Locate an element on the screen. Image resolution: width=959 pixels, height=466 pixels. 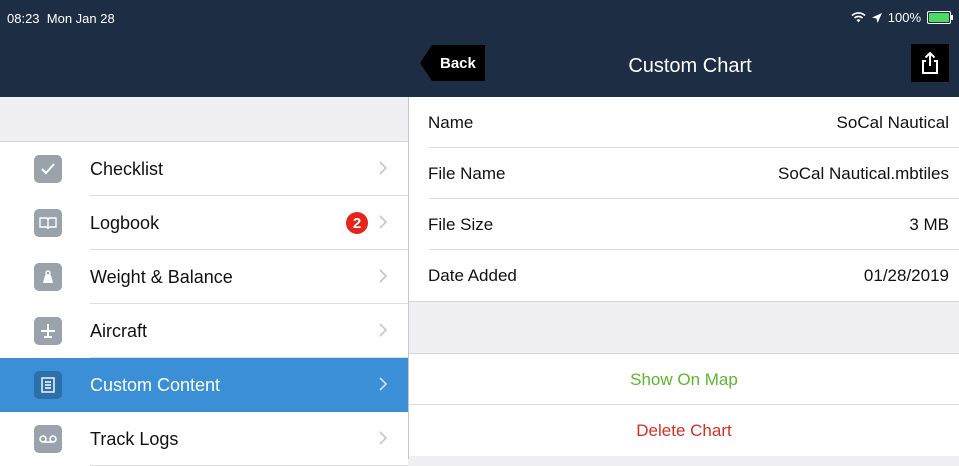
property-row-date-added: Date Added 01/28/2019 is located at coordinates (684, 275).